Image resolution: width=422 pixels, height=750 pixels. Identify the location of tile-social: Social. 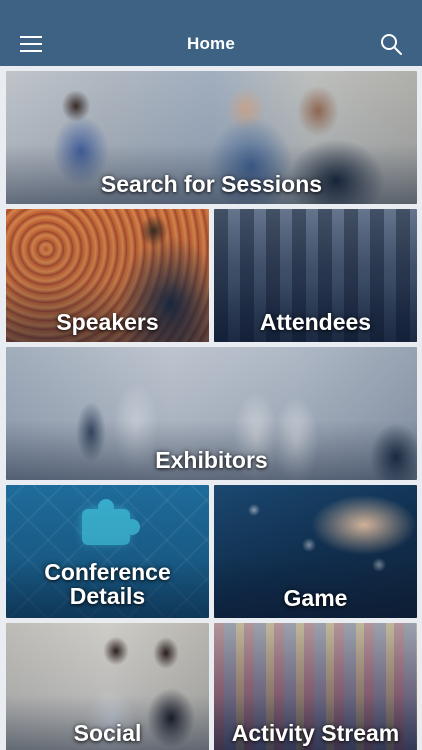
(107, 686).